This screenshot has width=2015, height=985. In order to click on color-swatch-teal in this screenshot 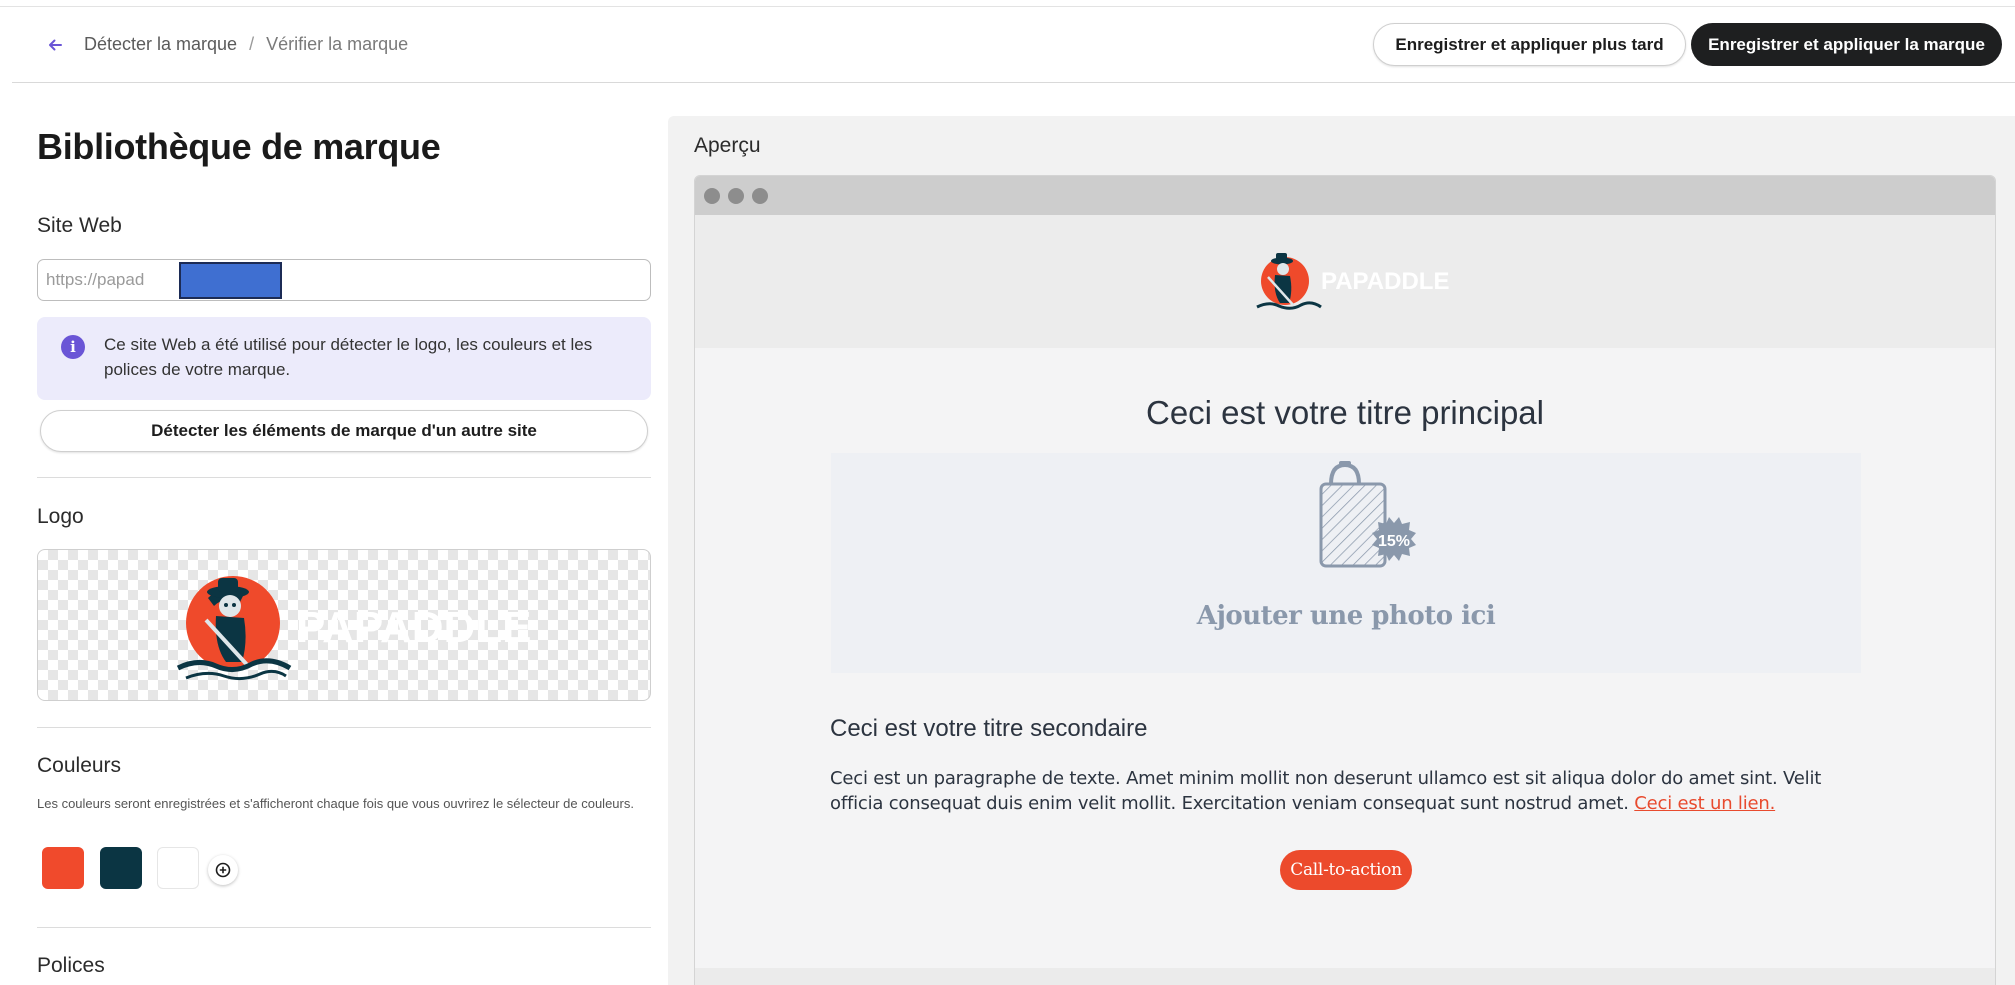, I will do `click(121, 868)`.